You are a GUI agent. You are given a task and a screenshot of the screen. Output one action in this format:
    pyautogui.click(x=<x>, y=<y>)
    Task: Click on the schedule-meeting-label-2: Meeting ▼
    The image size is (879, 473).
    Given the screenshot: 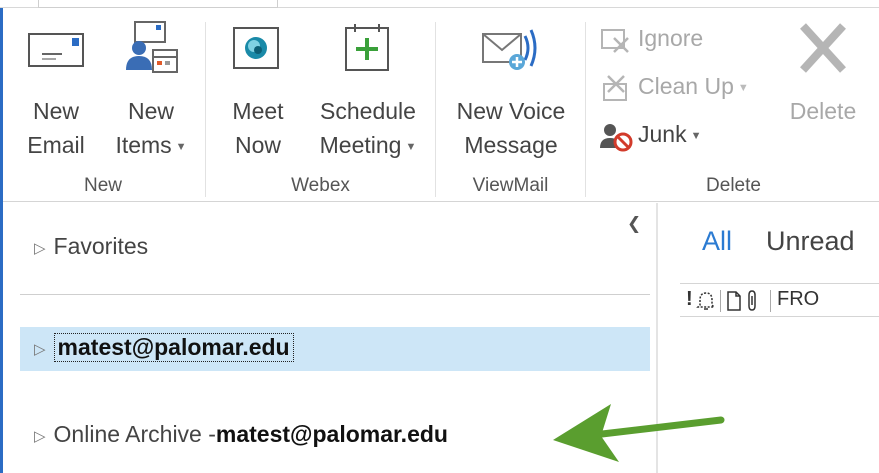 What is the action you would take?
    pyautogui.click(x=368, y=146)
    